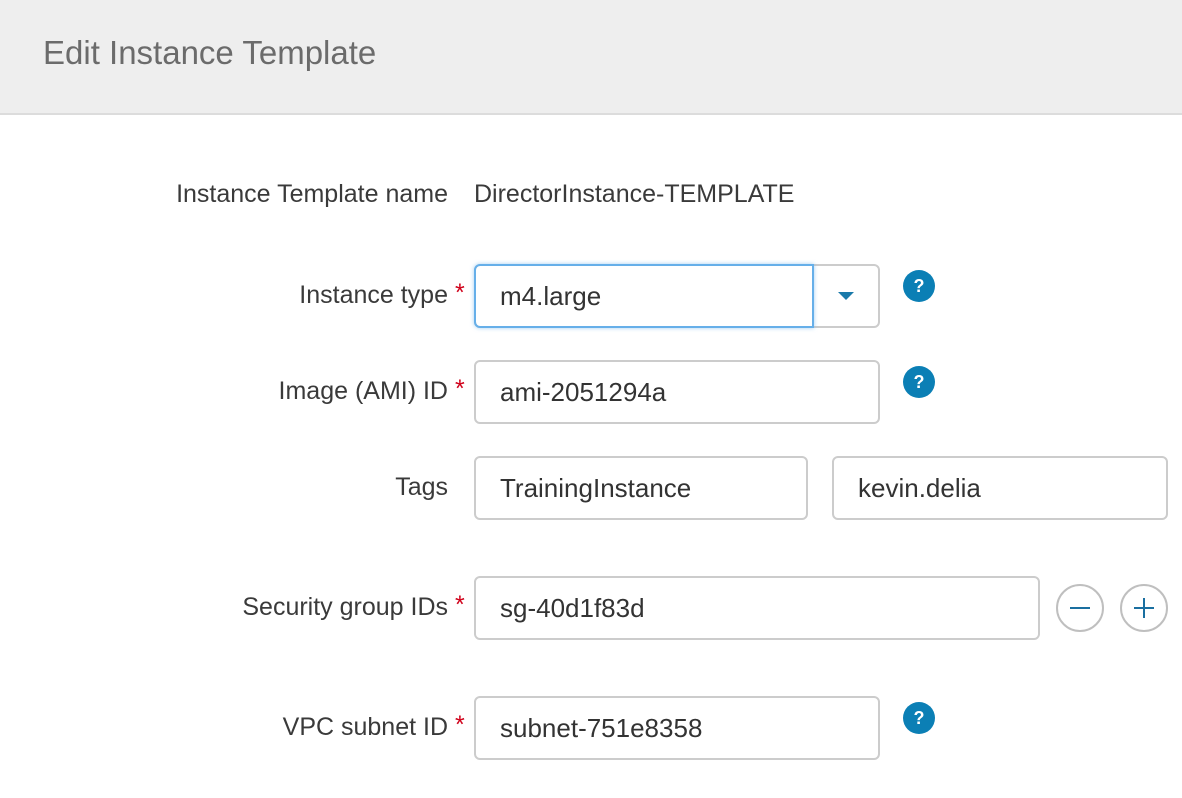  Describe the element at coordinates (1000, 488) in the screenshot. I see `tag-value-input: kevin.delia` at that location.